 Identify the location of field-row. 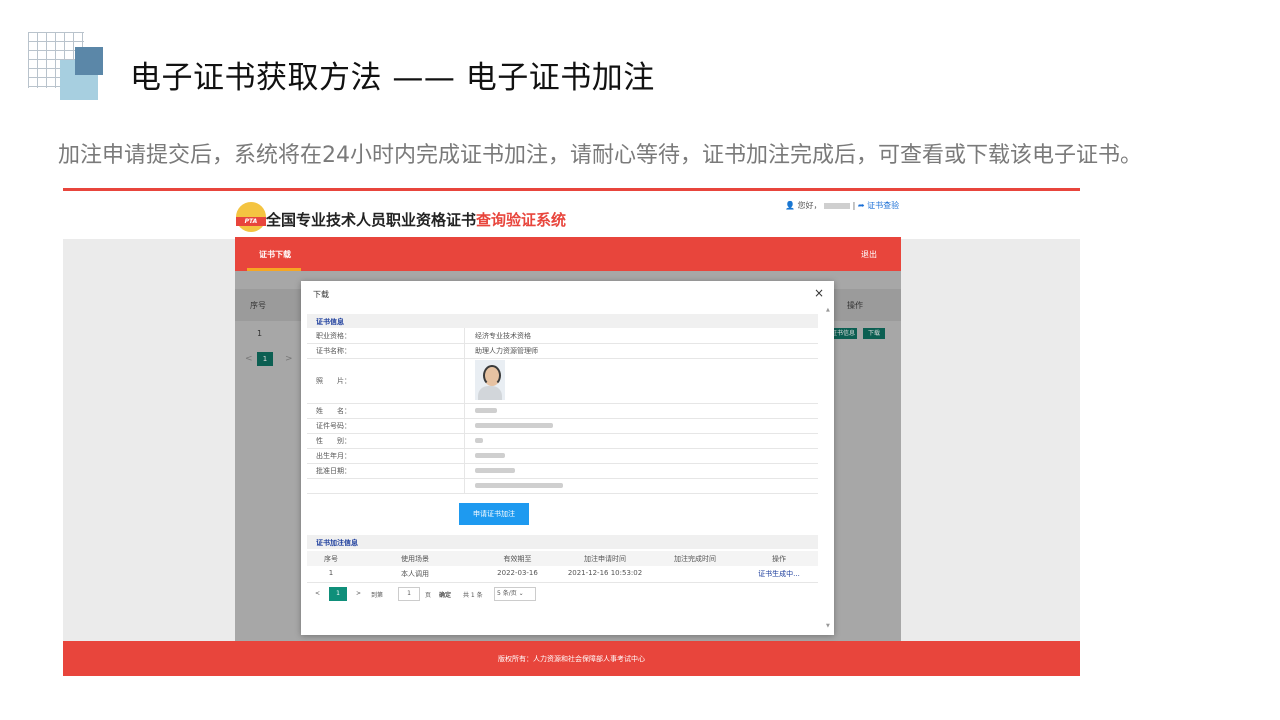
(562, 486).